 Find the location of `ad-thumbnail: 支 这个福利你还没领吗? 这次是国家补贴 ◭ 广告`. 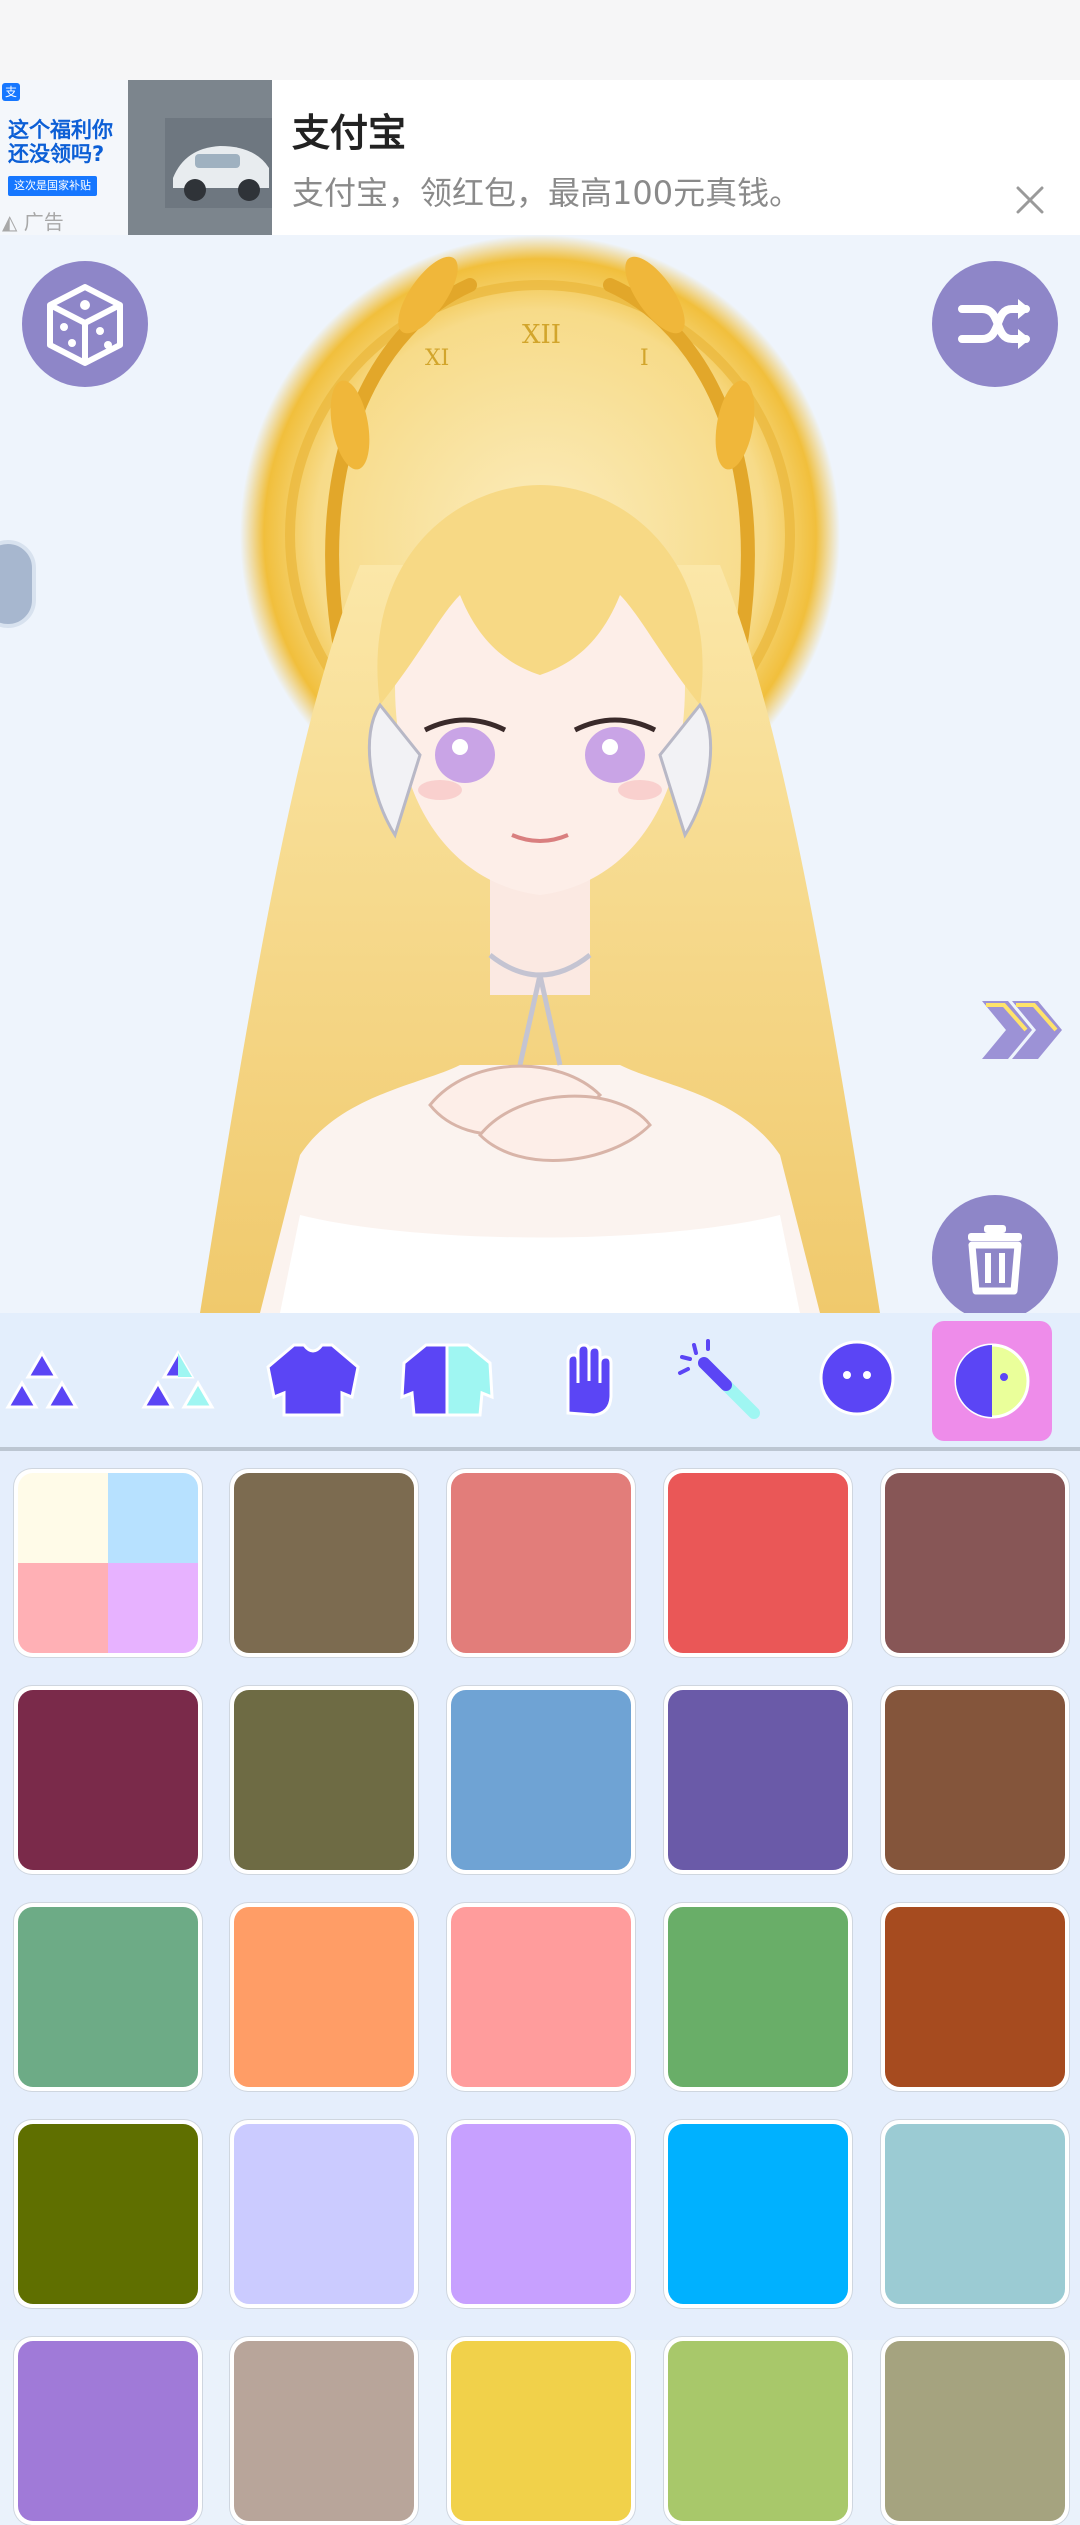

ad-thumbnail: 支 这个福利你还没领吗? 这次是国家补贴 ◭ 广告 is located at coordinates (136, 157).